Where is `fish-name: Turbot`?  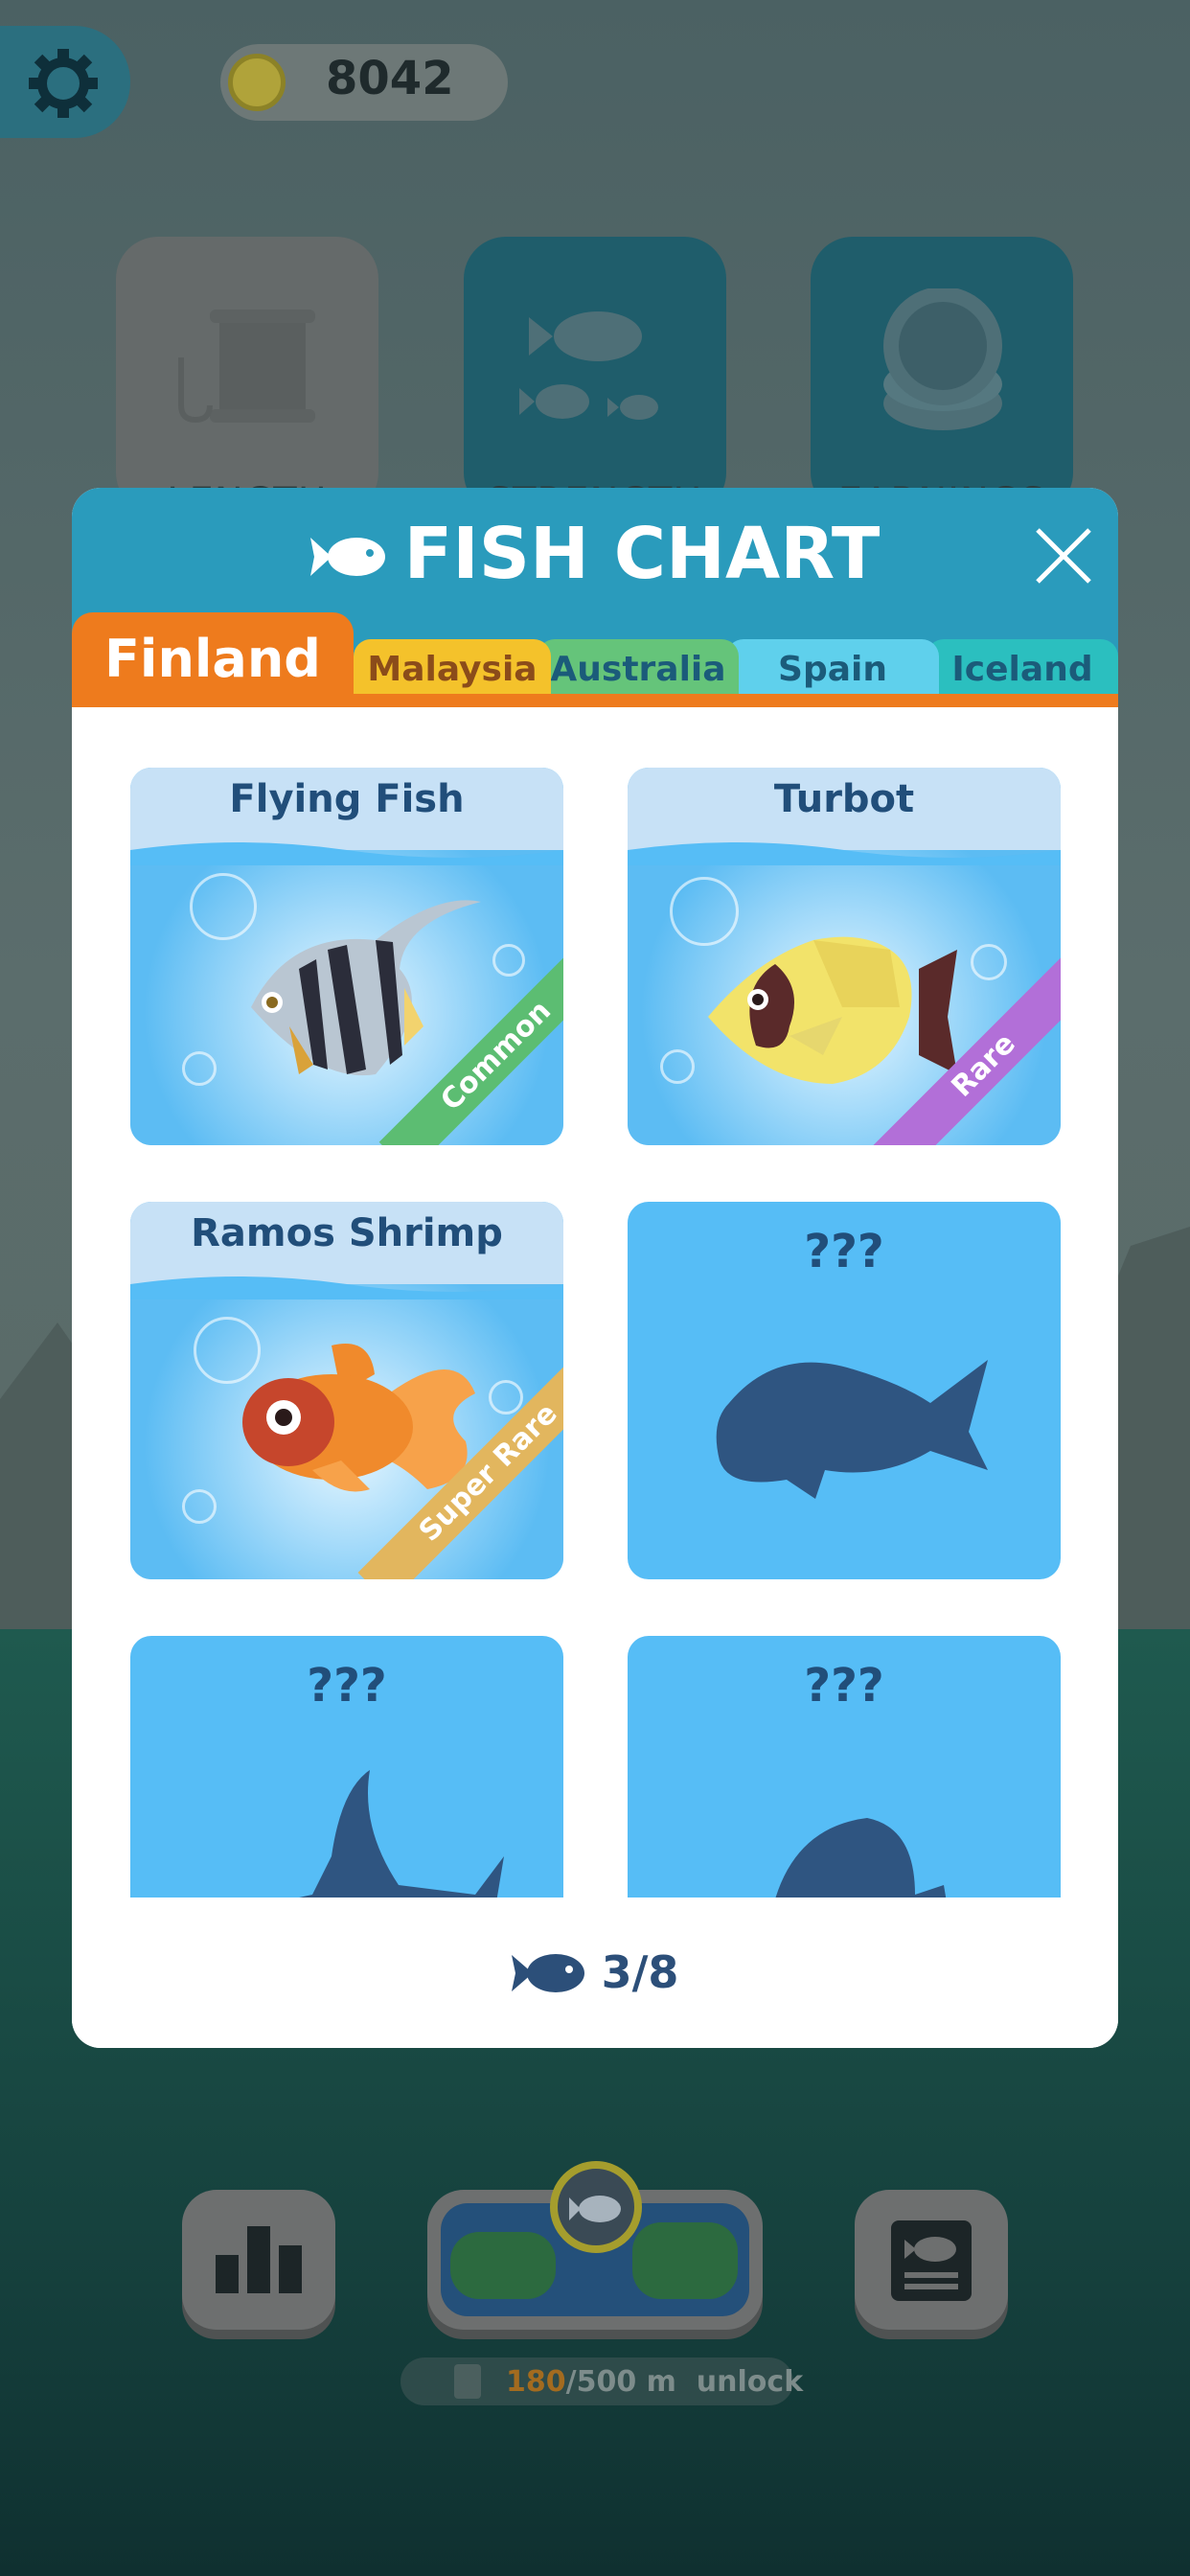
fish-name: Turbot is located at coordinates (844, 799).